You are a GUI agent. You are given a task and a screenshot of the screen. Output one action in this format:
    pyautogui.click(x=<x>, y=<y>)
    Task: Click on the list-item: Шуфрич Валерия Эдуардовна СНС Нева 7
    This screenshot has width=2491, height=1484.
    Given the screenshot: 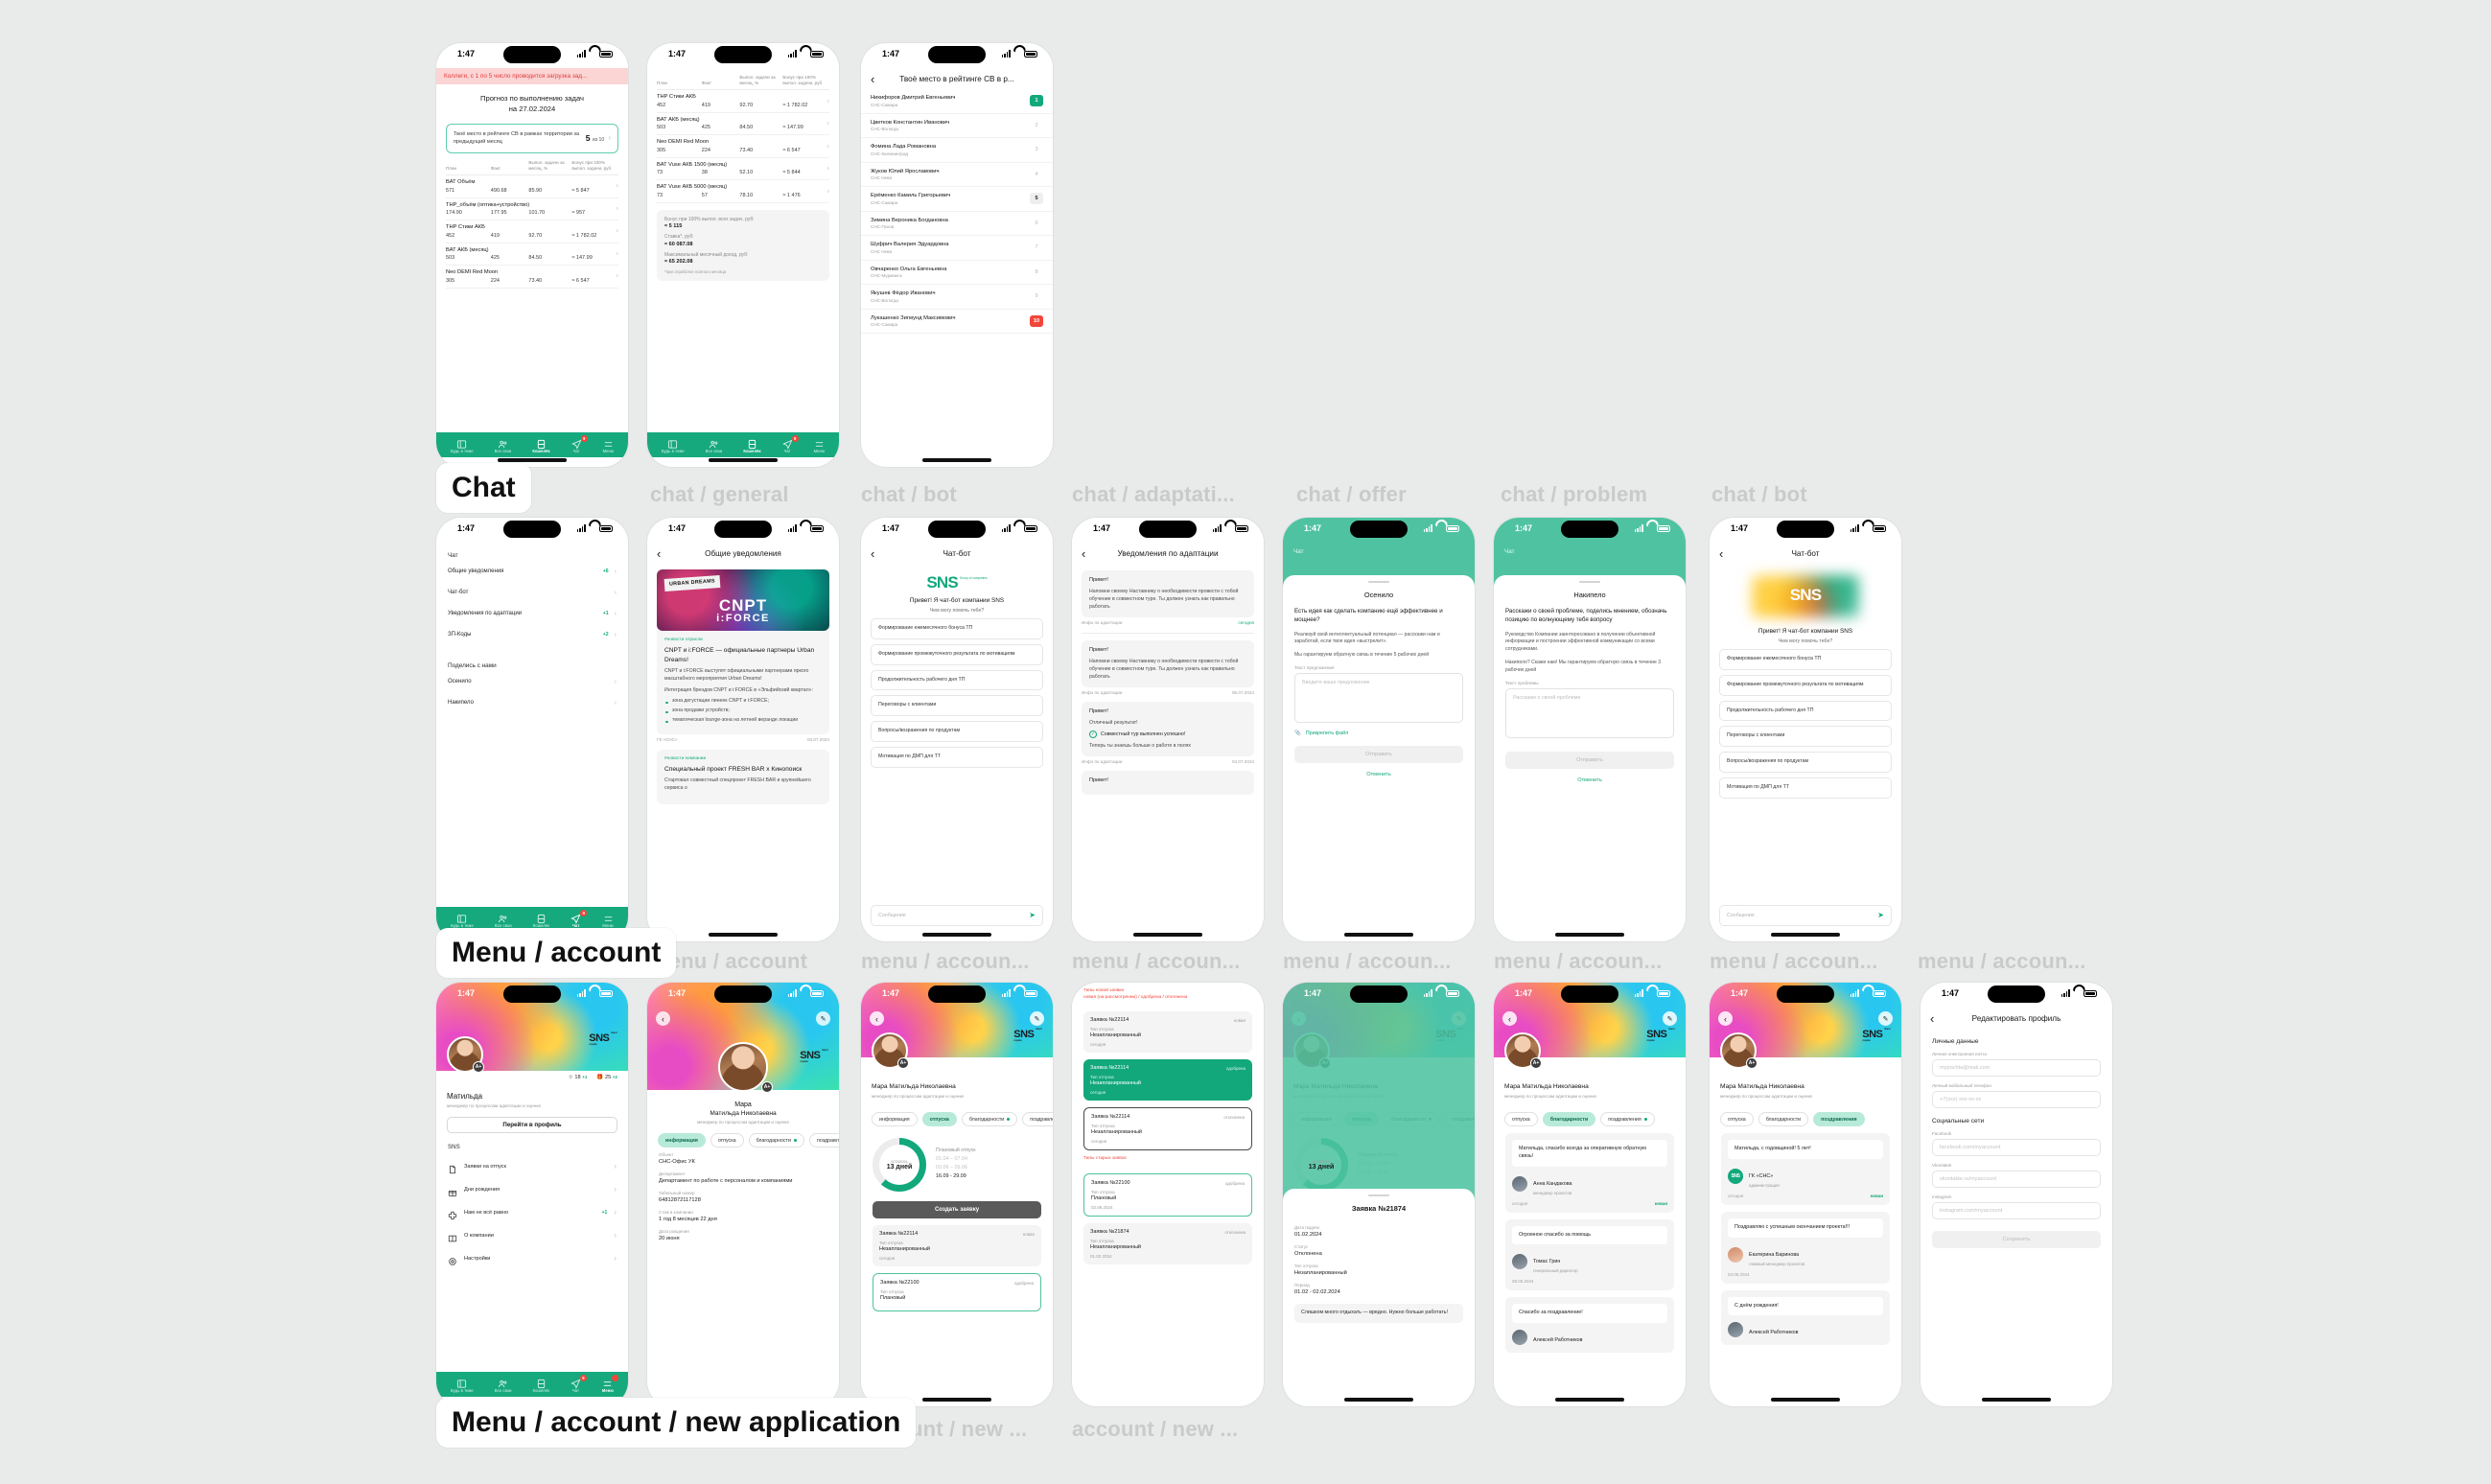 What is the action you would take?
    pyautogui.click(x=957, y=248)
    